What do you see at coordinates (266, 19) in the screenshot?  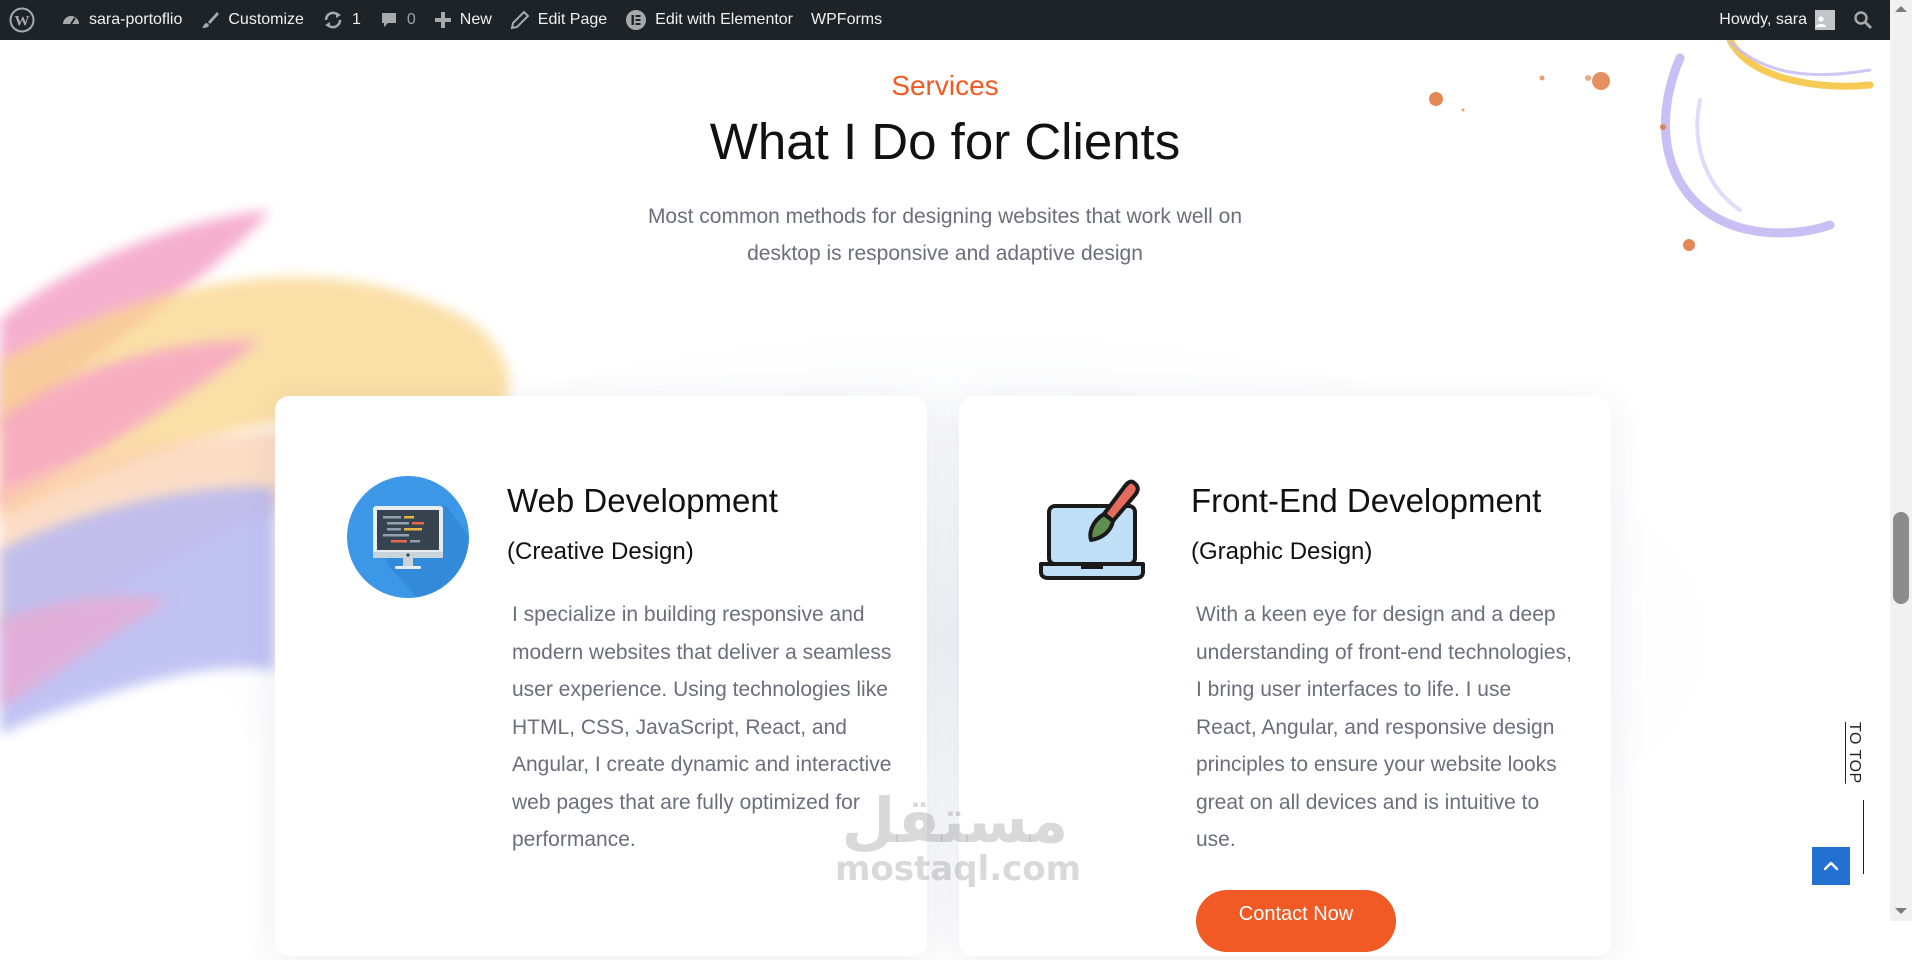 I see `customize-label: Customize` at bounding box center [266, 19].